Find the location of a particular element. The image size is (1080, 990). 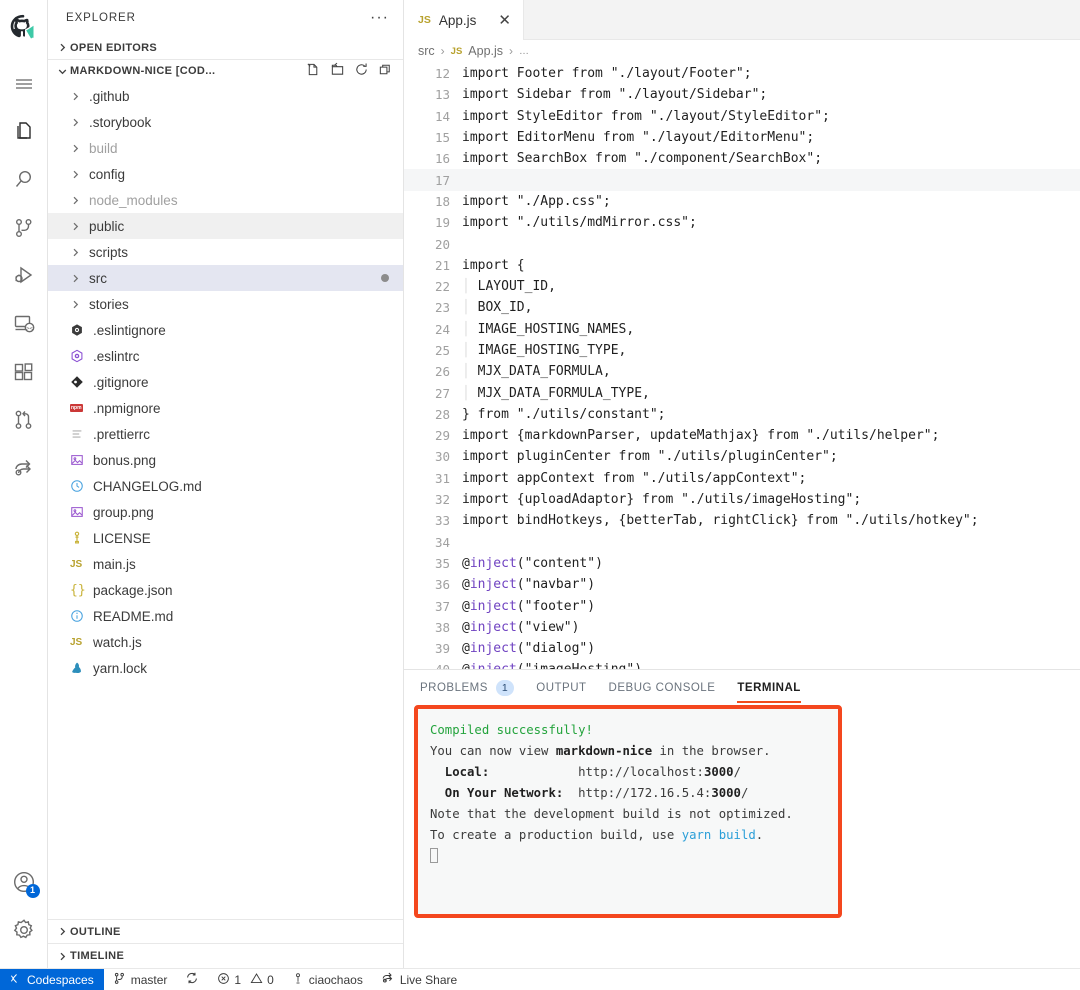

code-line: 19 import "./utils/mdMirror.css"; is located at coordinates (742, 222).